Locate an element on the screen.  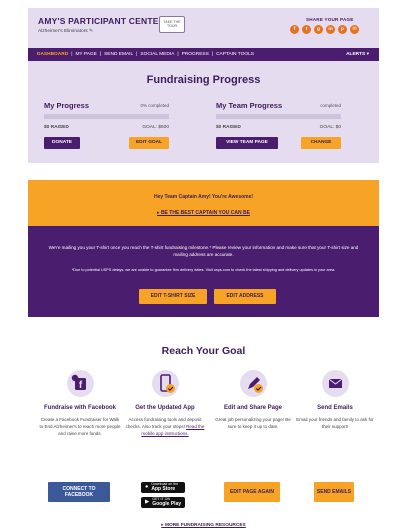
twitter-icon: t is located at coordinates (306, 29).